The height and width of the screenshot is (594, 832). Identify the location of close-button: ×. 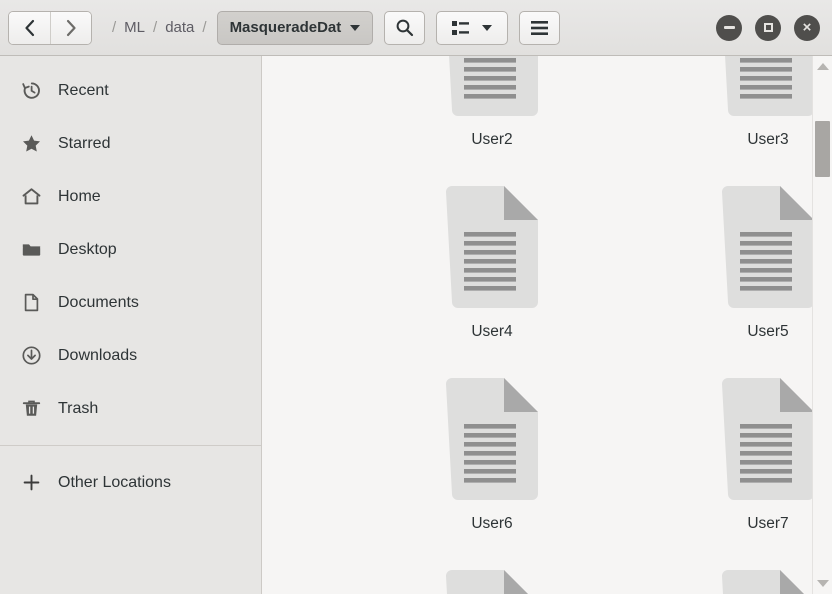
(807, 27).